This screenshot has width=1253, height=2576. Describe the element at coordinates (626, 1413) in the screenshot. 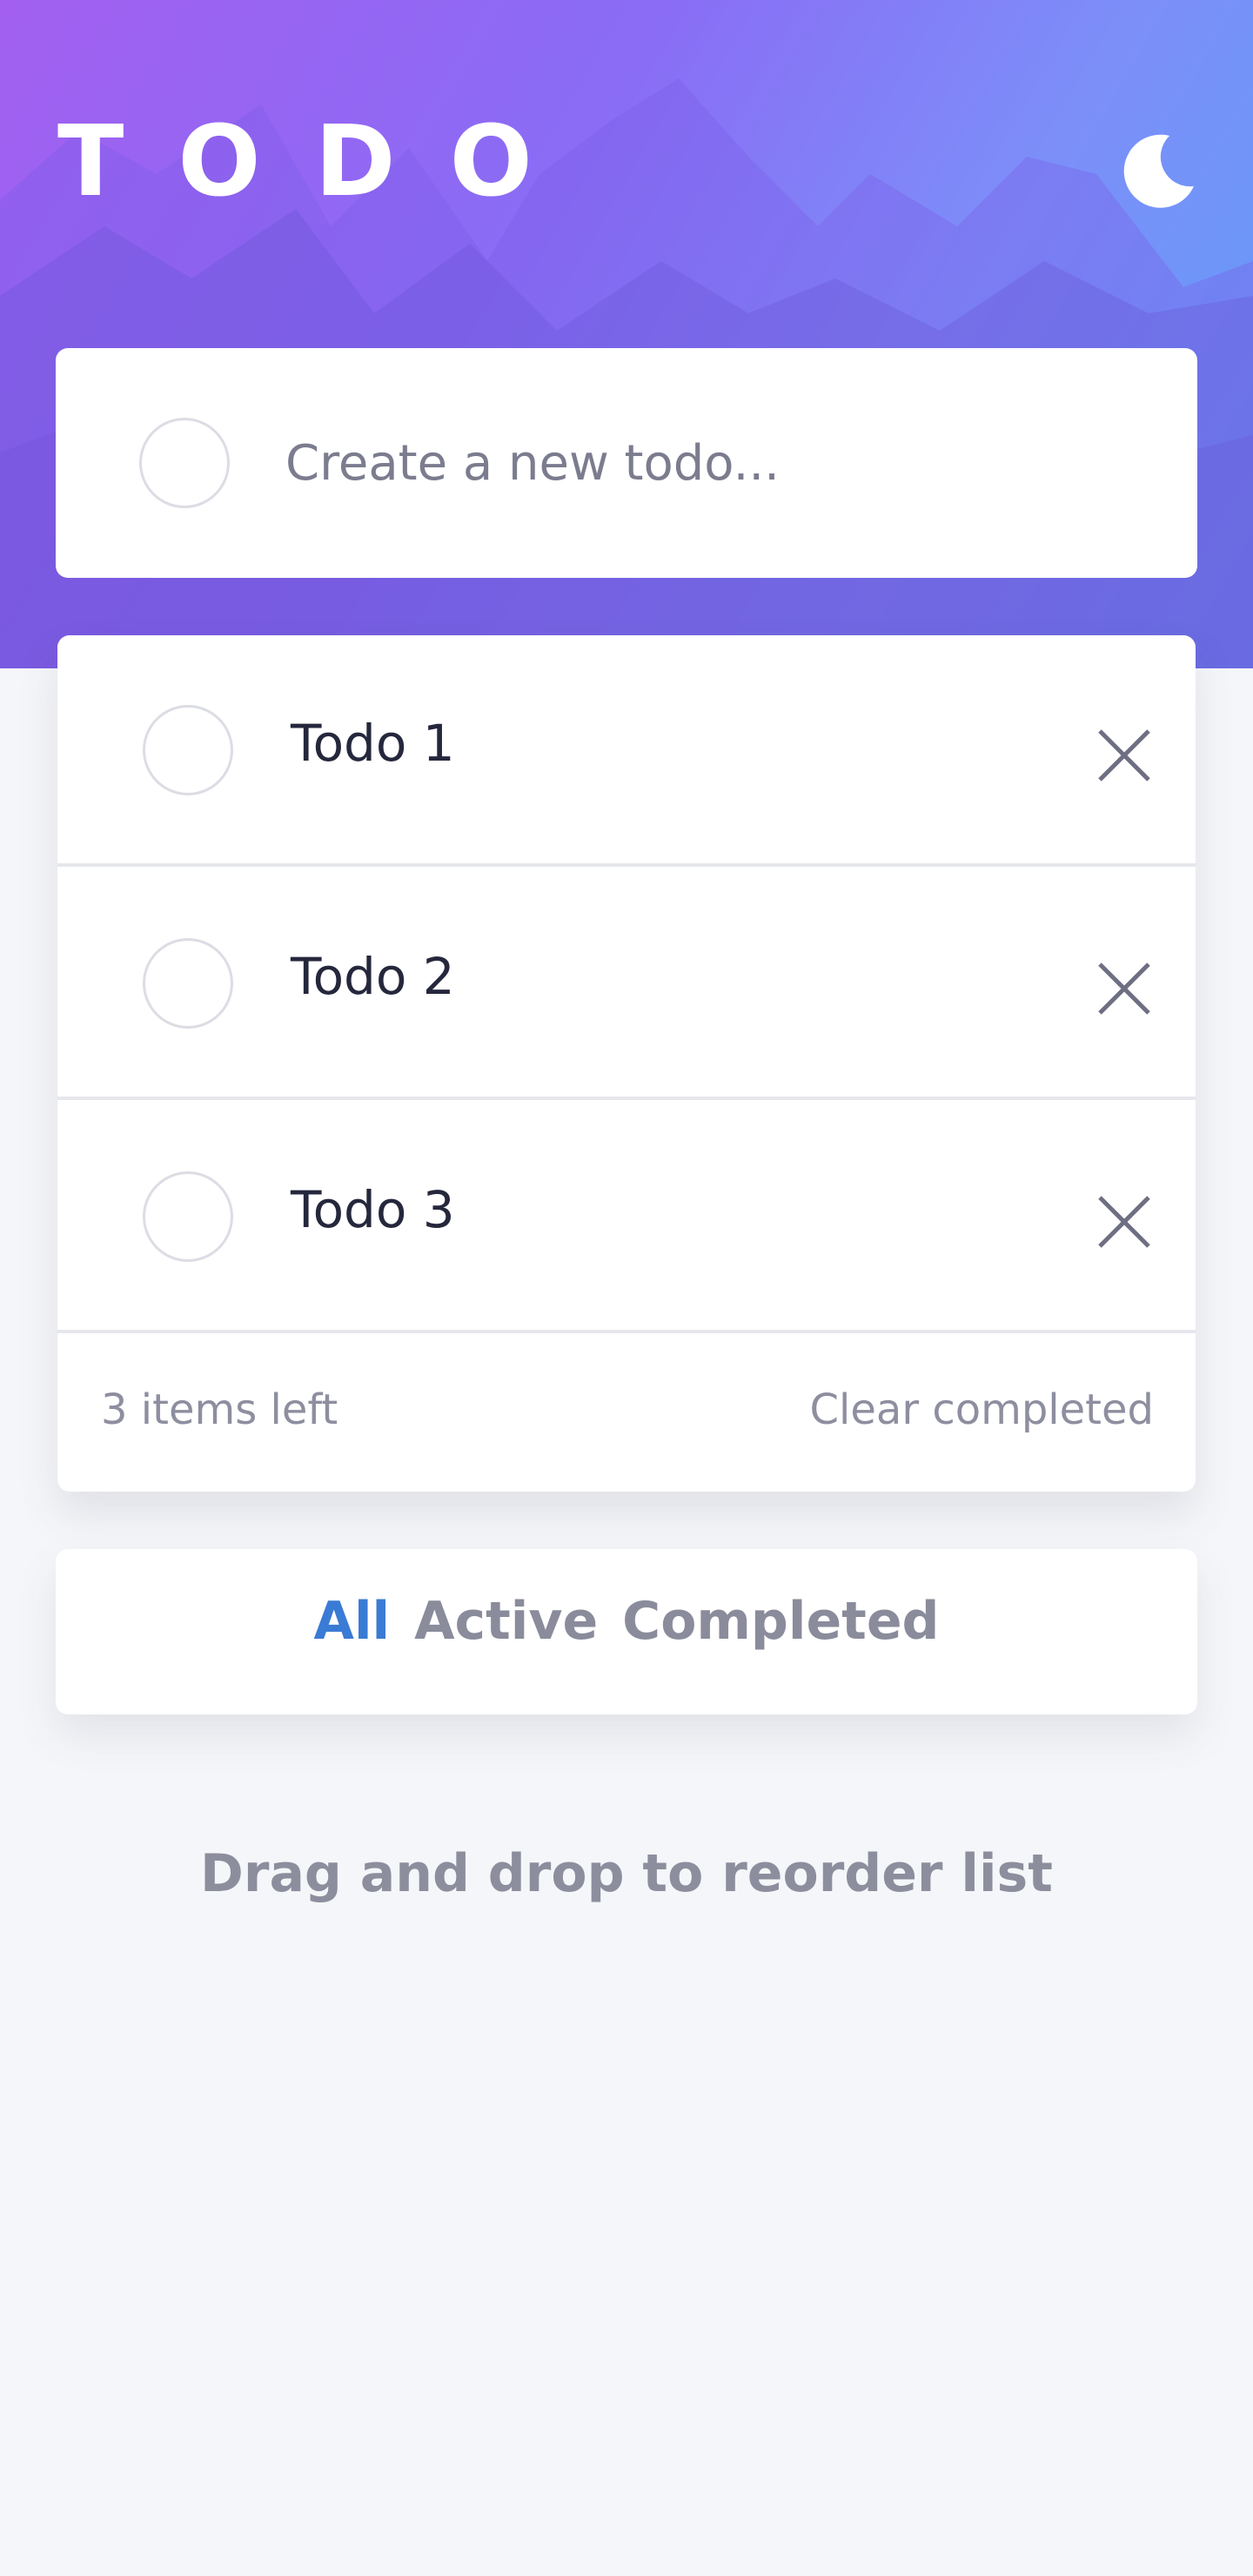

I see `list-footer: 3 items left Clear completed` at that location.